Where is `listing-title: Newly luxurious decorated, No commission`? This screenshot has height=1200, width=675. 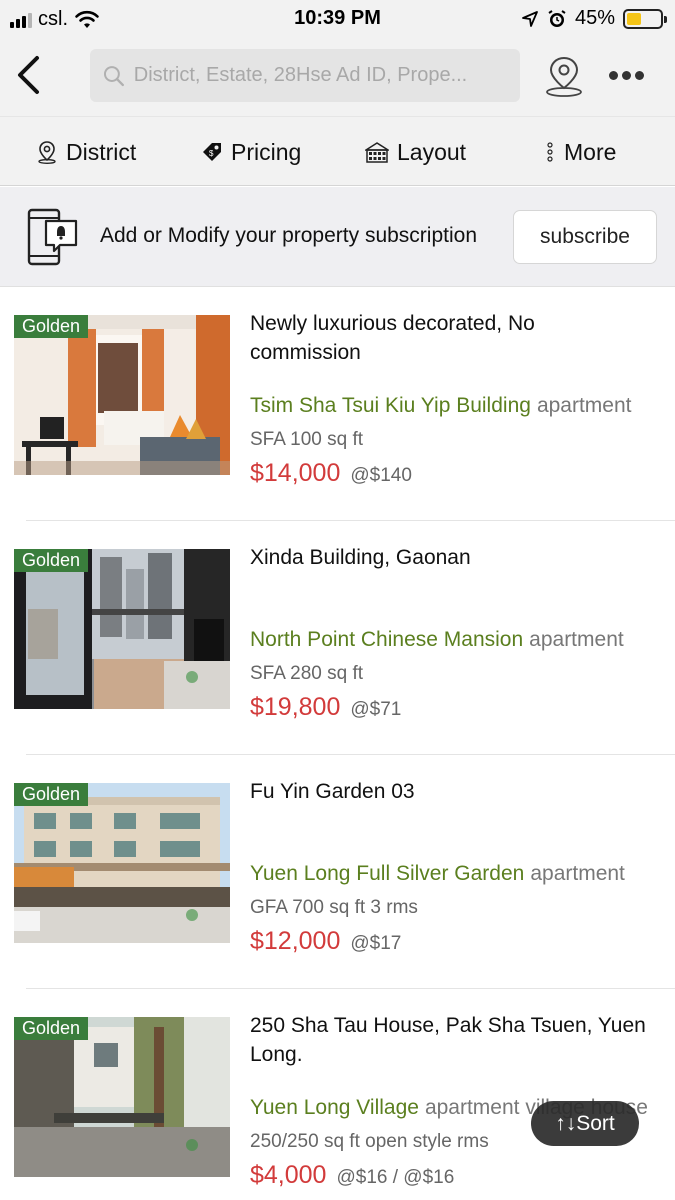
listing-title: Newly luxurious decorated, No commission is located at coordinates (450, 338).